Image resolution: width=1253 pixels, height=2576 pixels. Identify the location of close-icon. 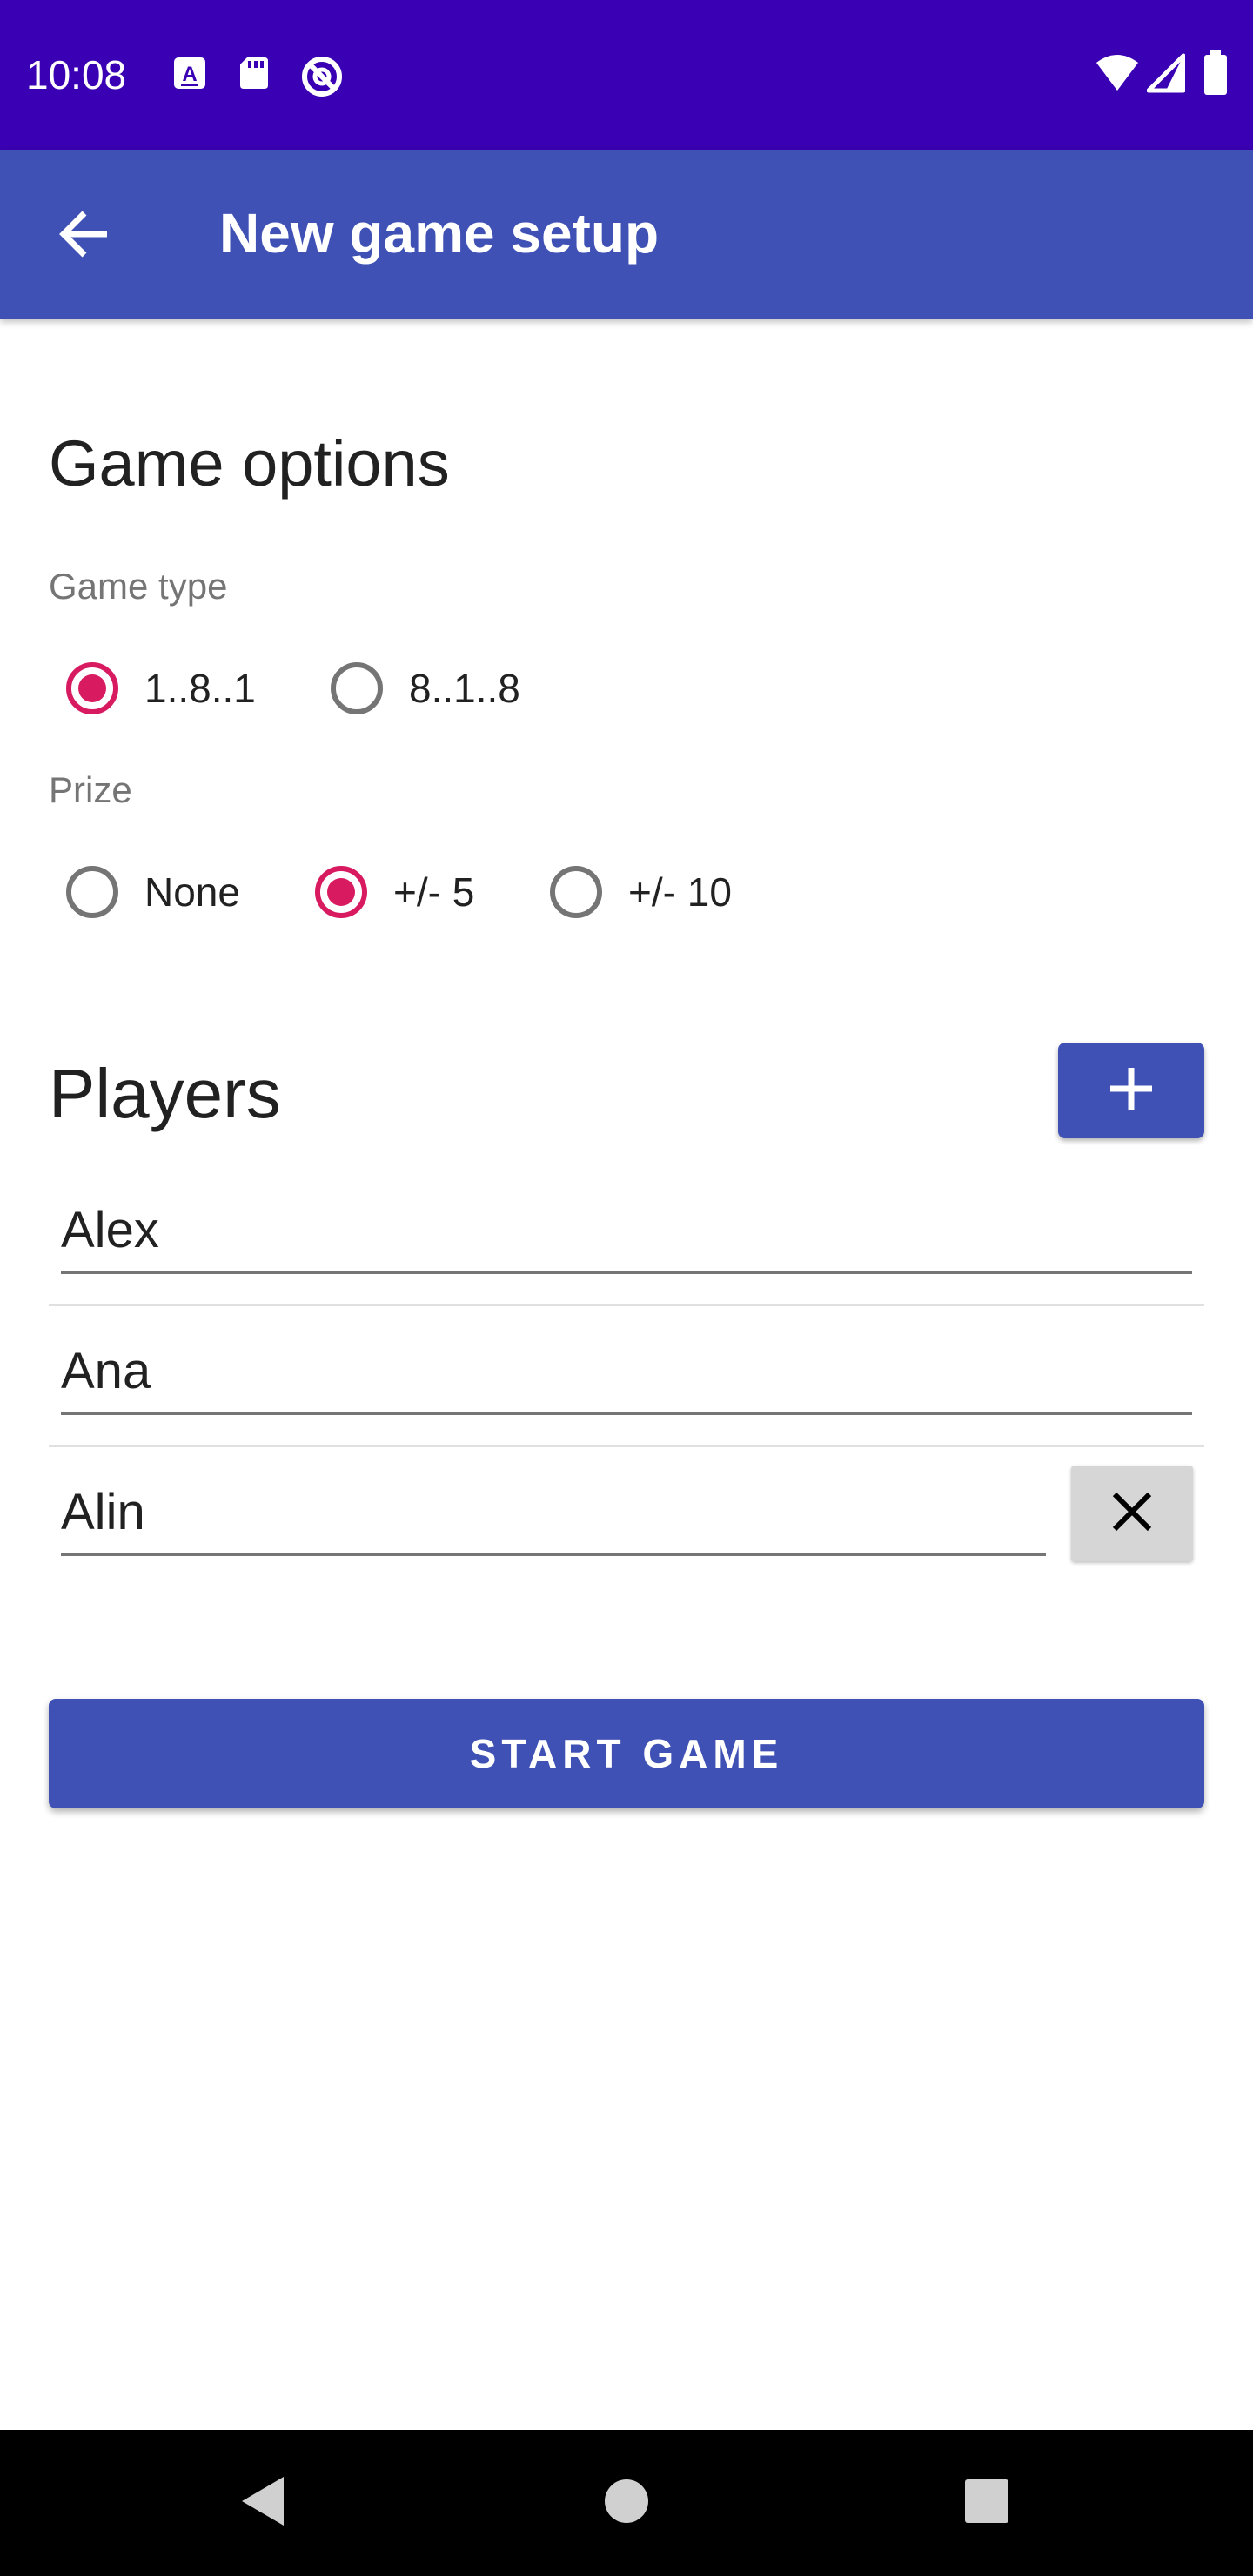
(1132, 1514).